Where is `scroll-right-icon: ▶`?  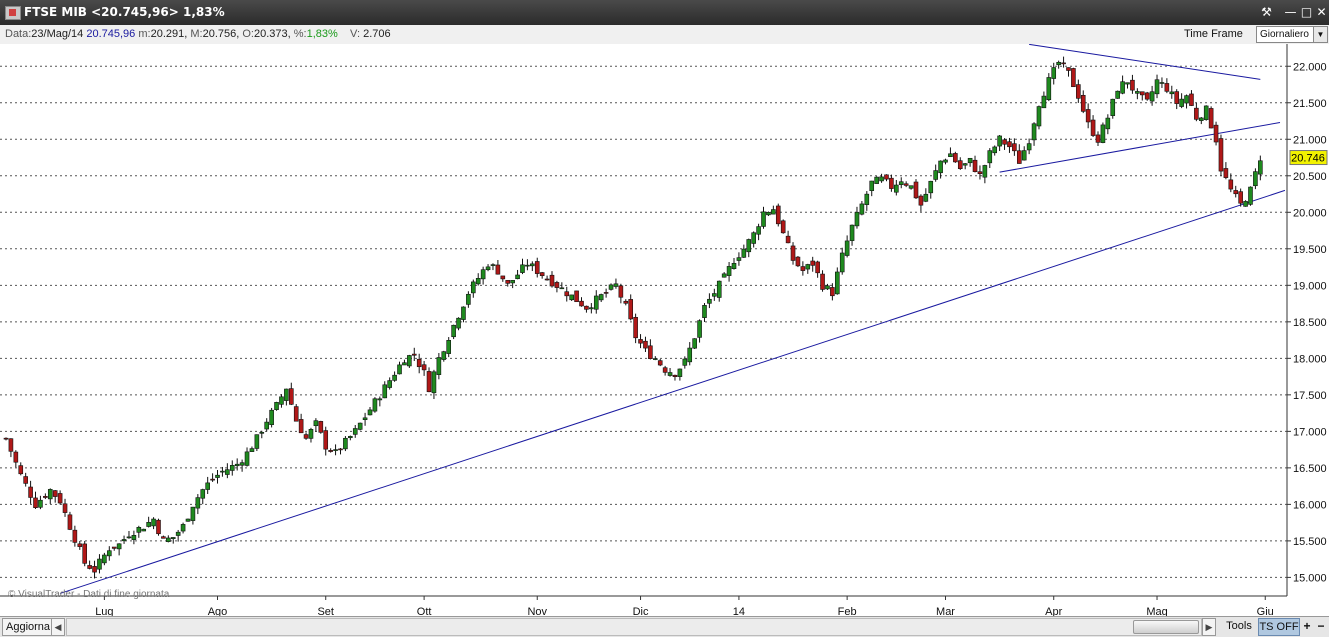 scroll-right-icon: ▶ is located at coordinates (1209, 627).